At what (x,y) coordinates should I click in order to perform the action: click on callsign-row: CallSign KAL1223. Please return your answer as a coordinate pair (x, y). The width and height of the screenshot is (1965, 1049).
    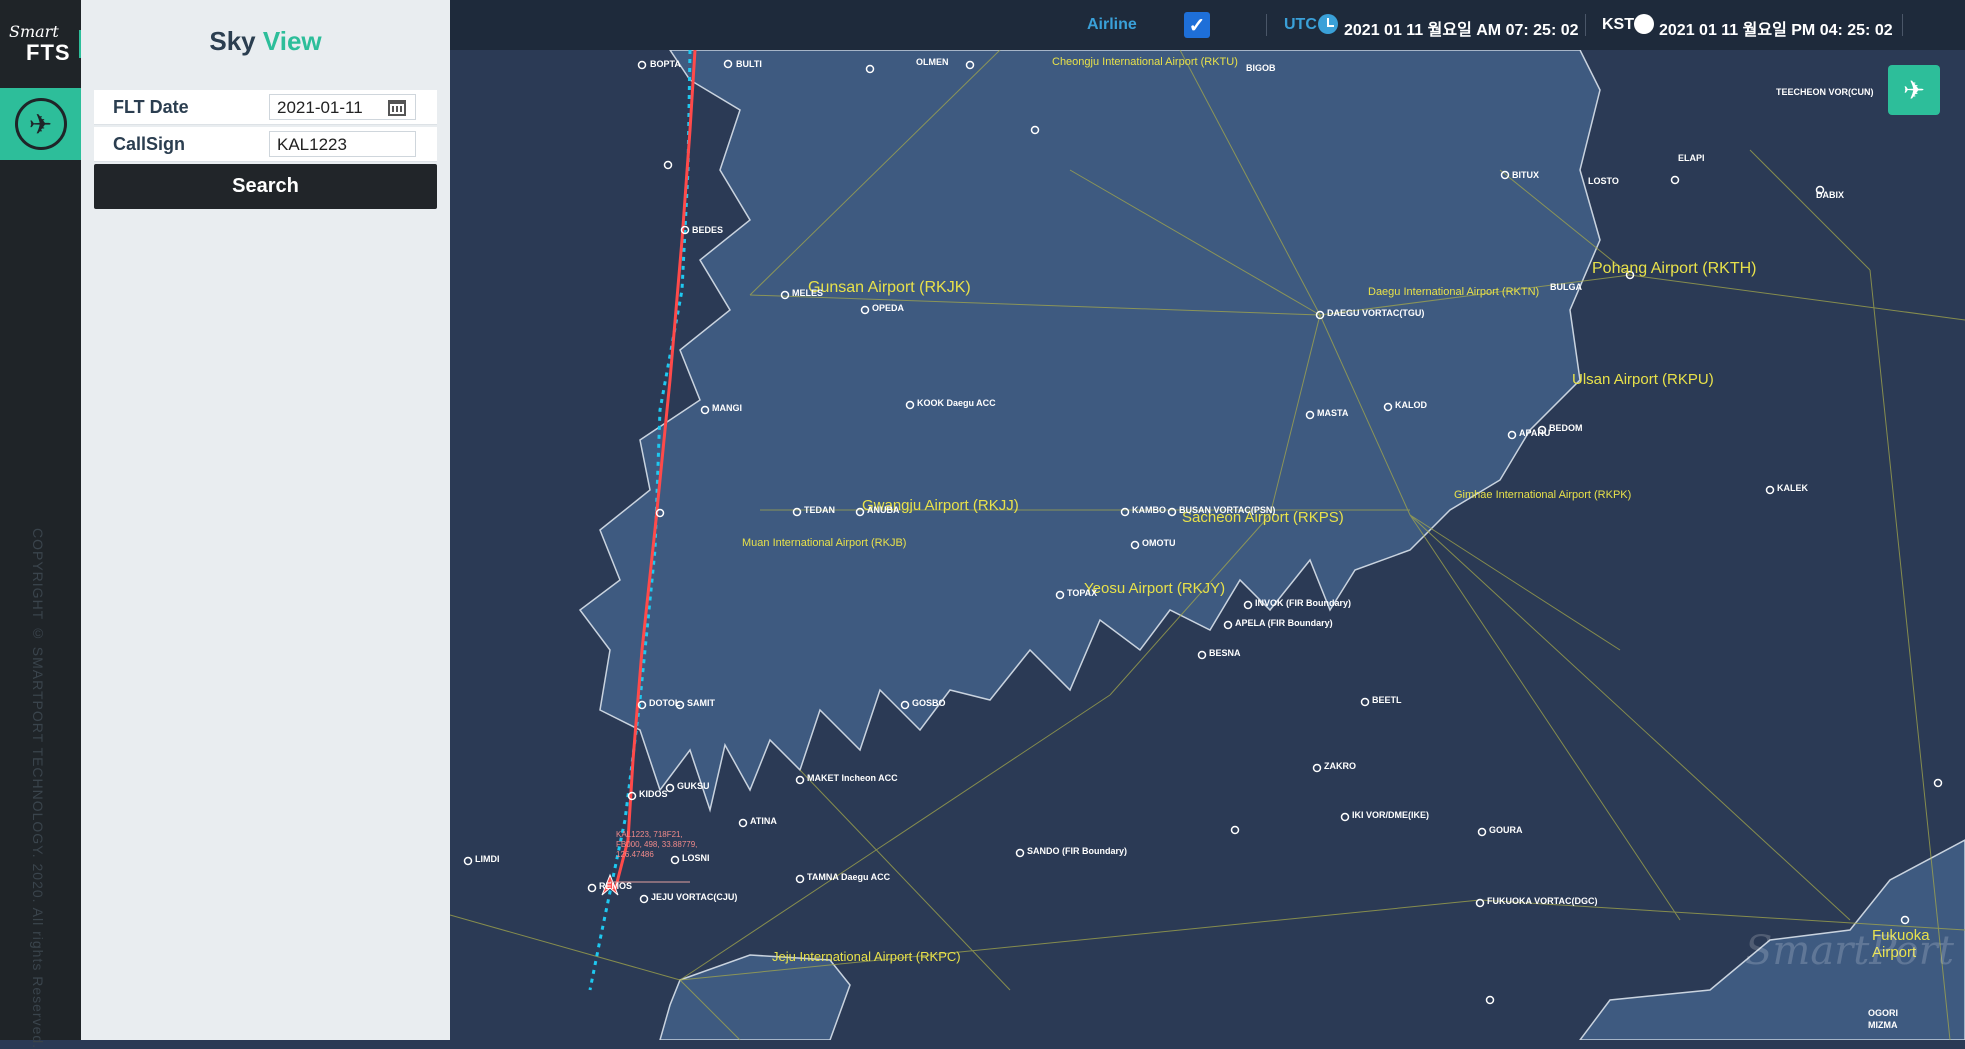
    Looking at the image, I should click on (265, 144).